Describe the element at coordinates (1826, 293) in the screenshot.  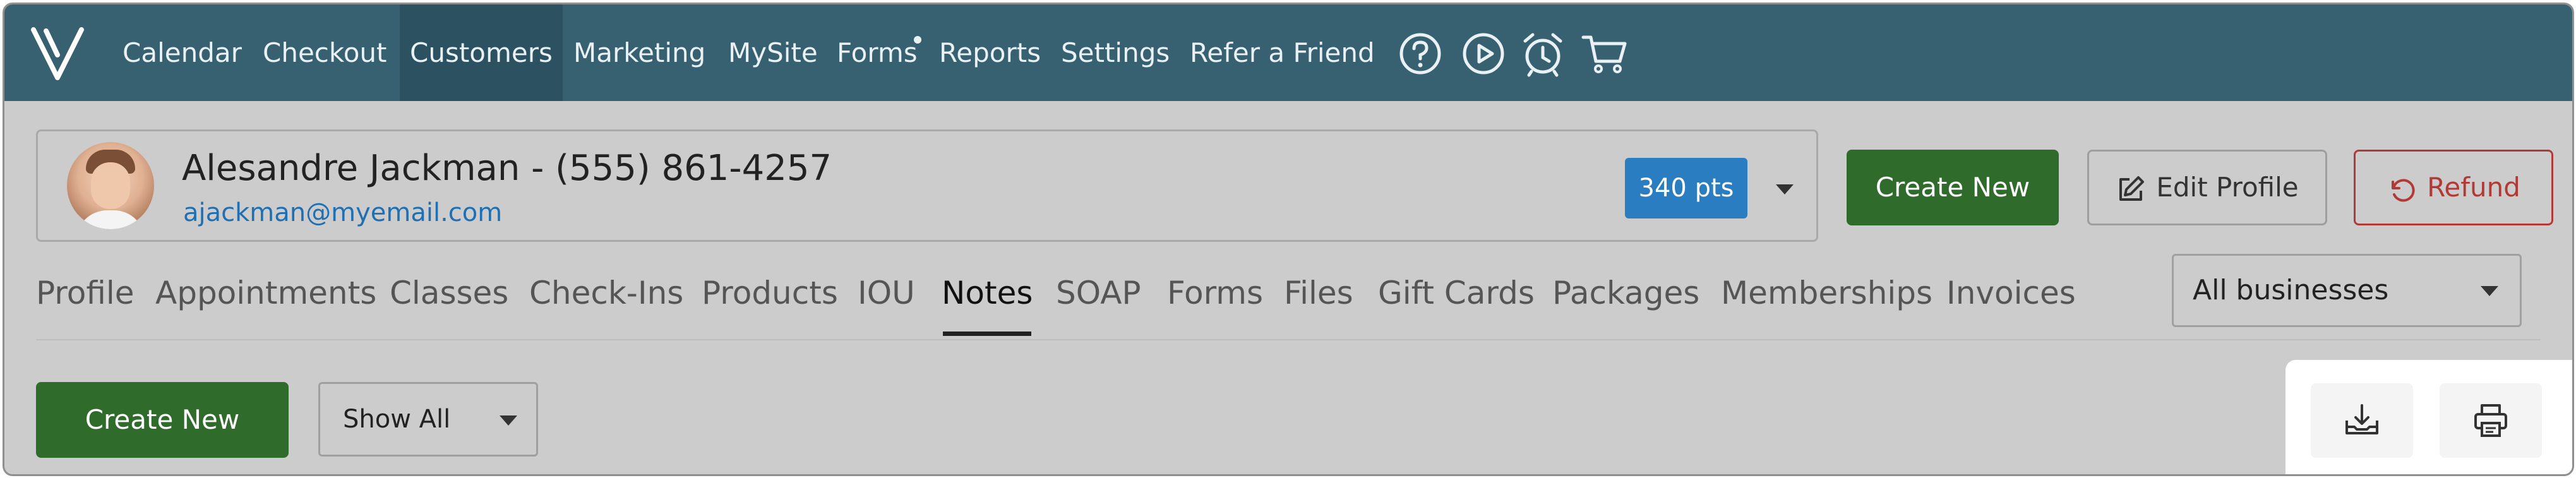
I see `tab-memberships: Memberships` at that location.